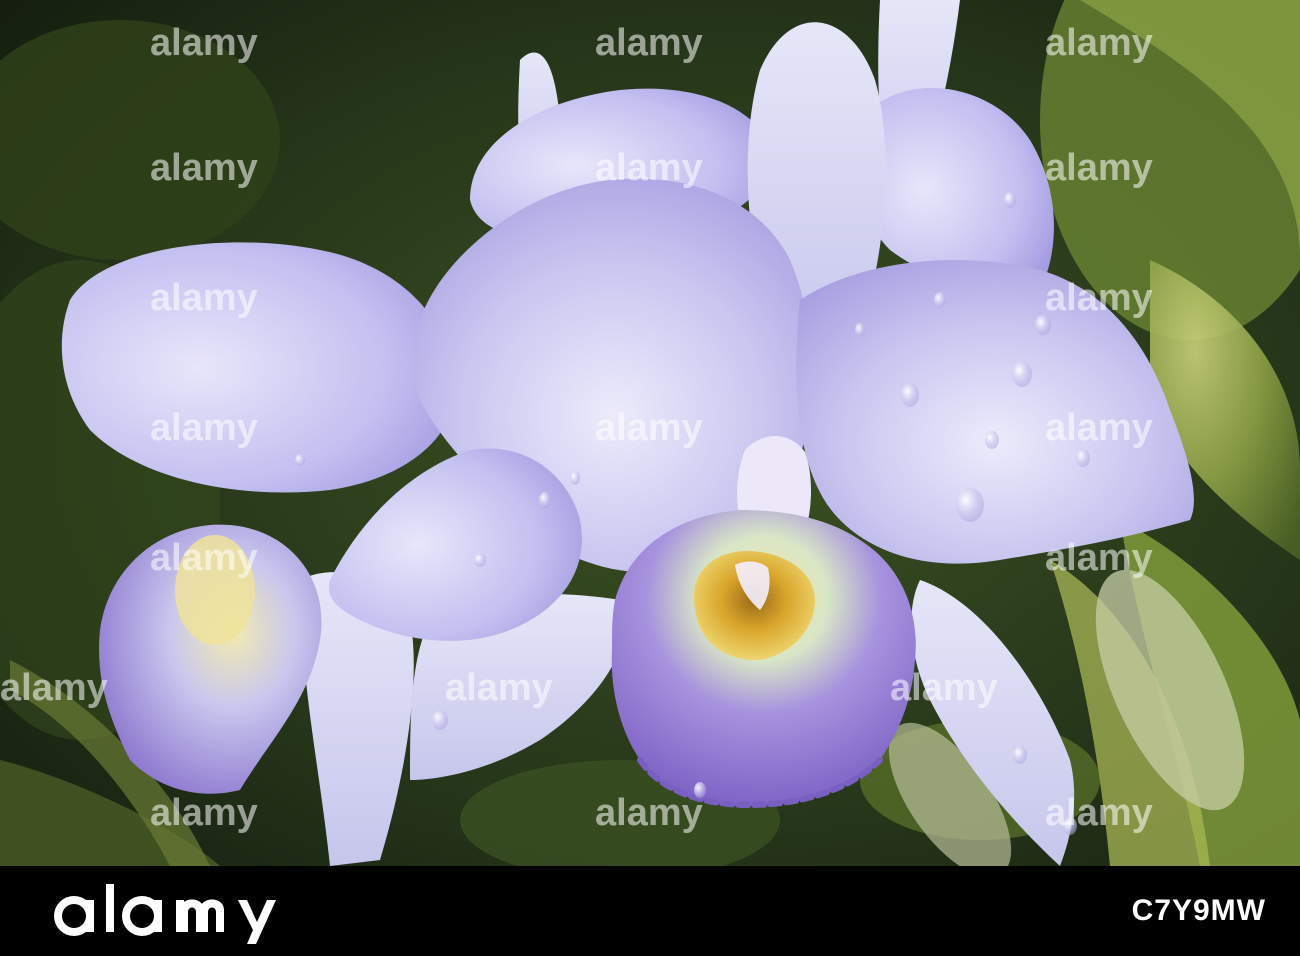  I want to click on alamy-logo, so click(165, 914).